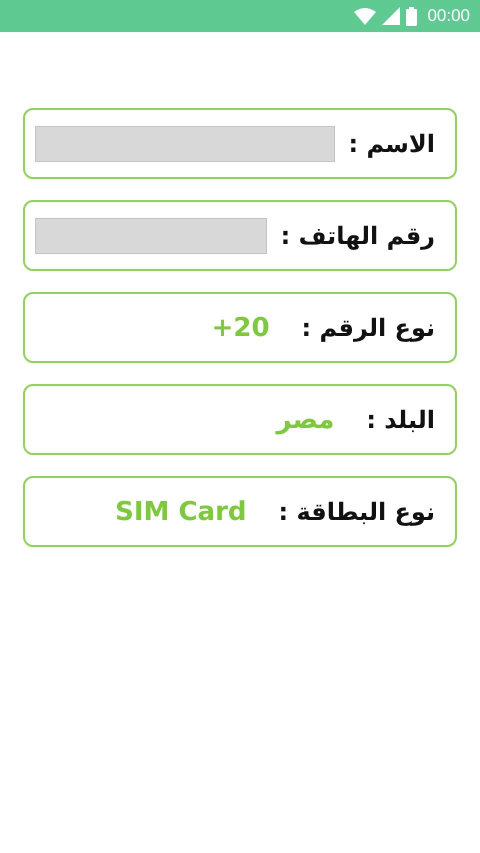 This screenshot has height=853, width=480. Describe the element at coordinates (305, 419) in the screenshot. I see `field-value: مصر` at that location.